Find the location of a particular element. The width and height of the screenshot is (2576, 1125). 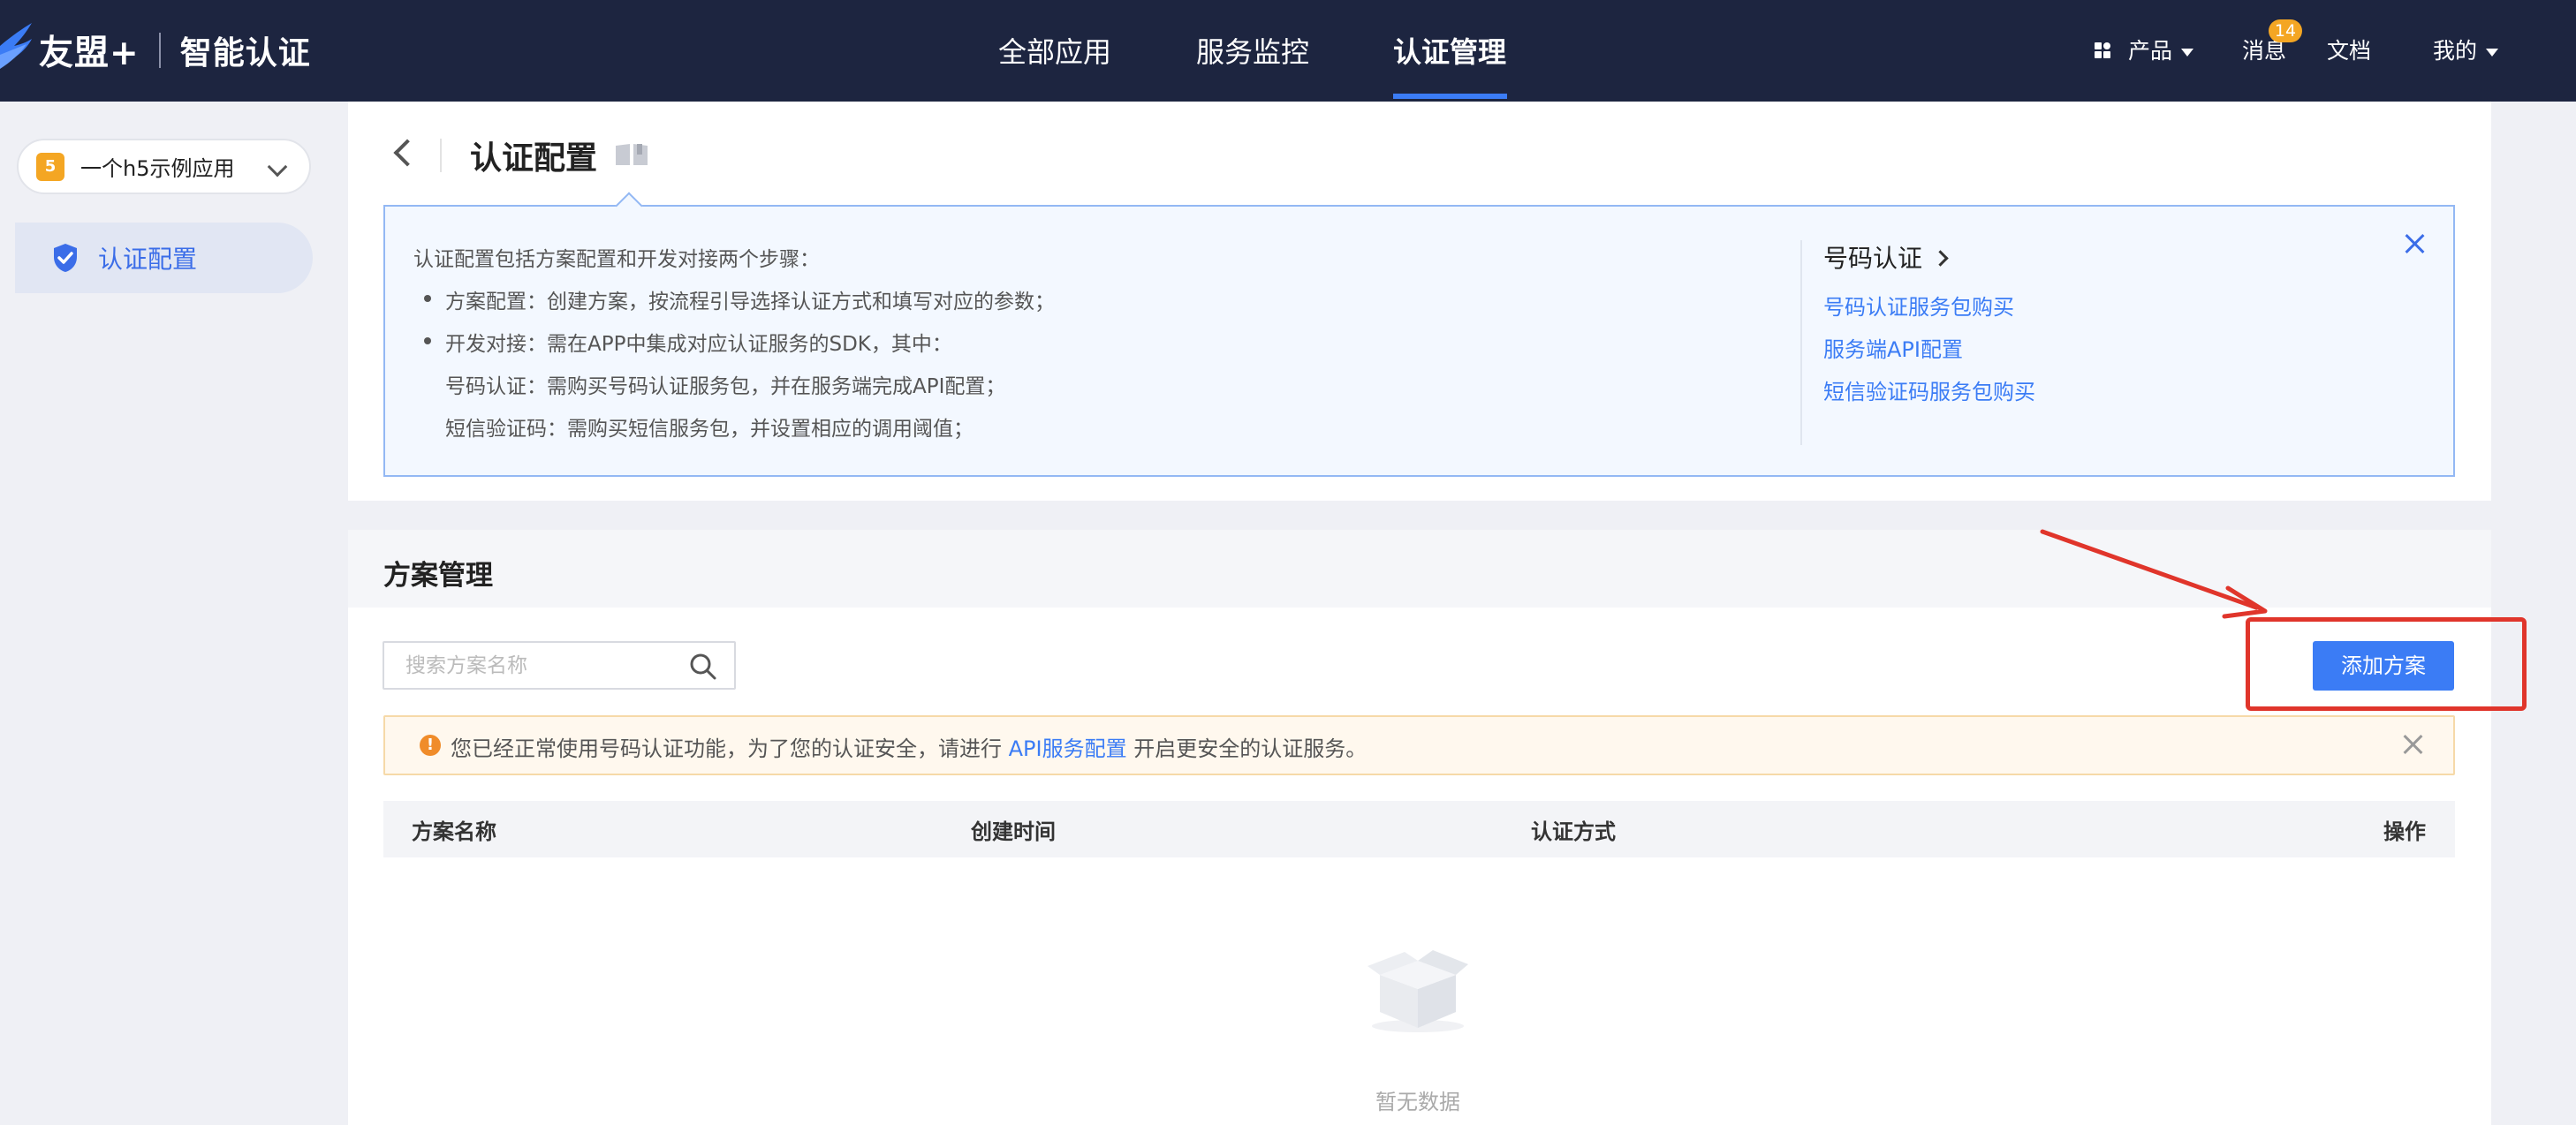

page-title: 认证配置 is located at coordinates (534, 158).